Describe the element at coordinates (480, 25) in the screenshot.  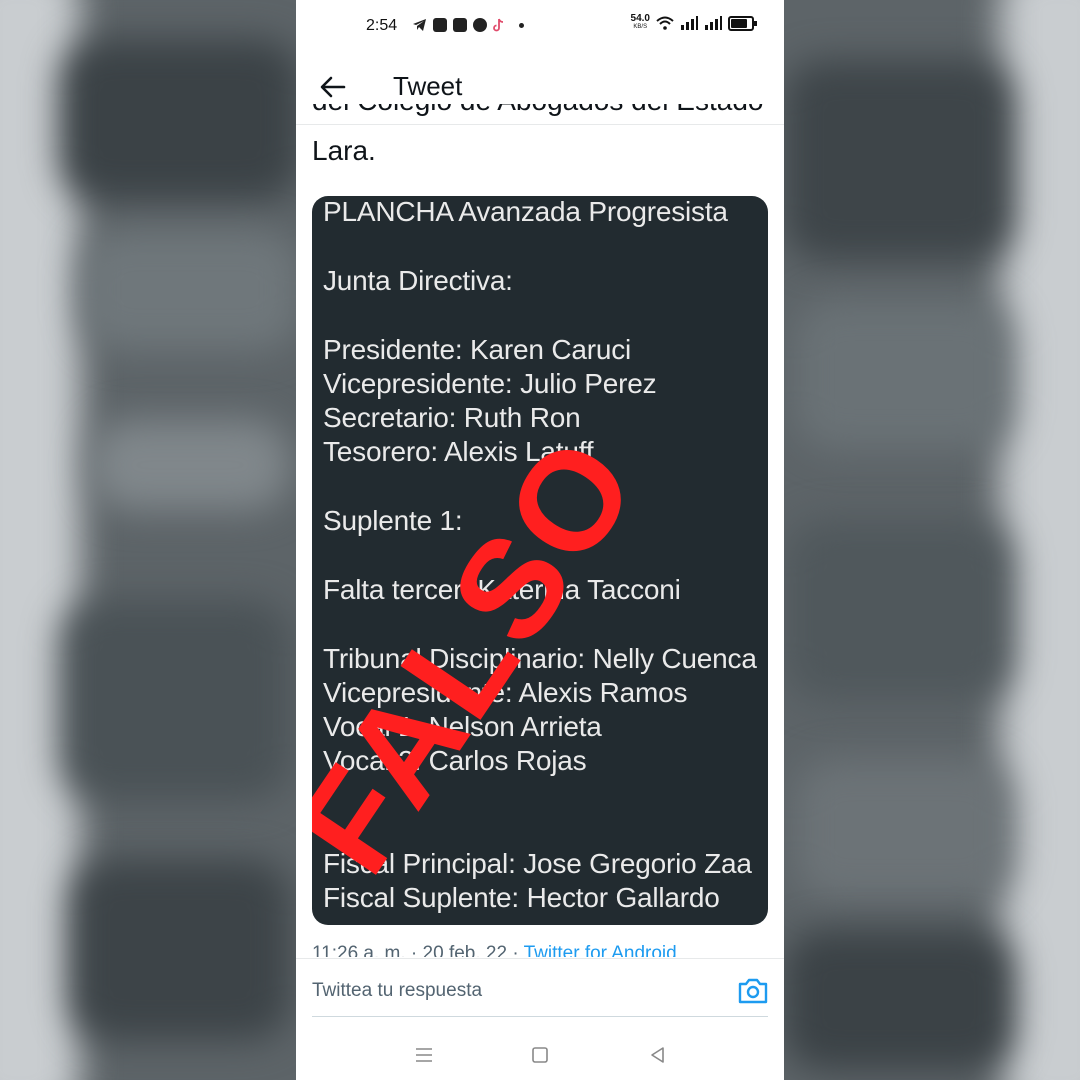
I see `facebook-icon` at that location.